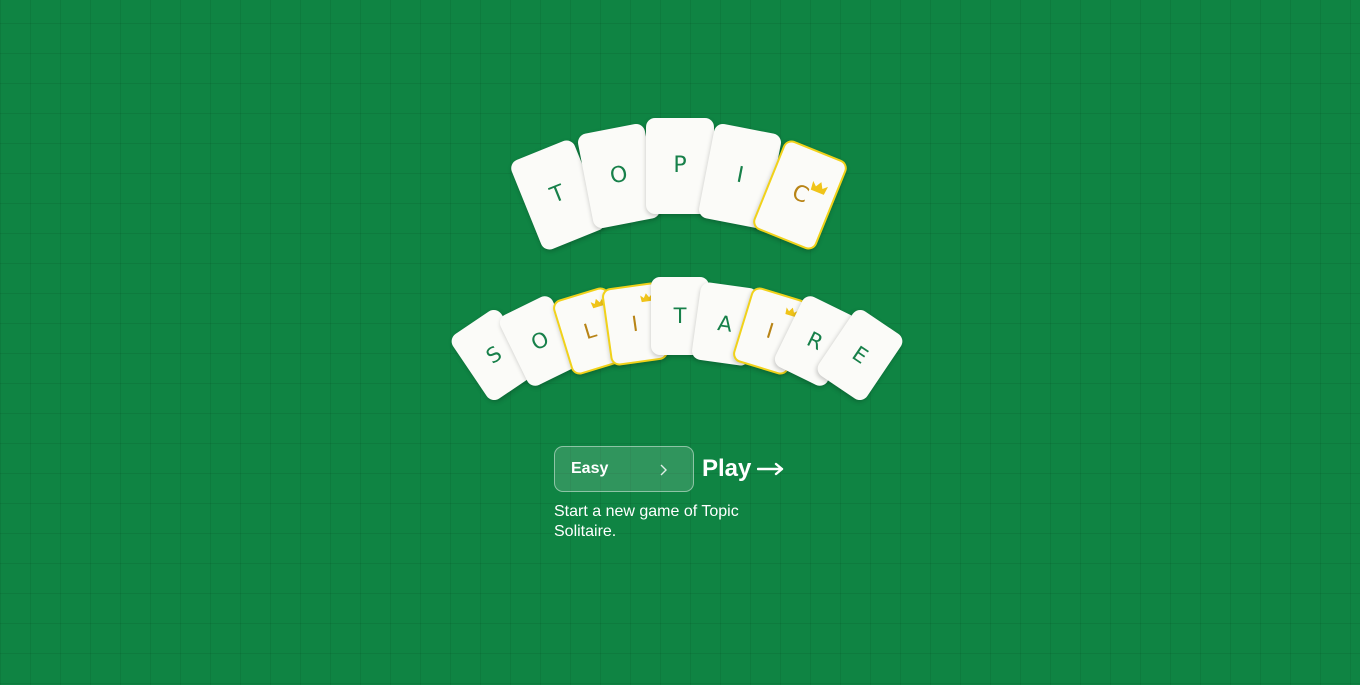  What do you see at coordinates (624, 469) in the screenshot?
I see `difficulty-selector: Easy` at bounding box center [624, 469].